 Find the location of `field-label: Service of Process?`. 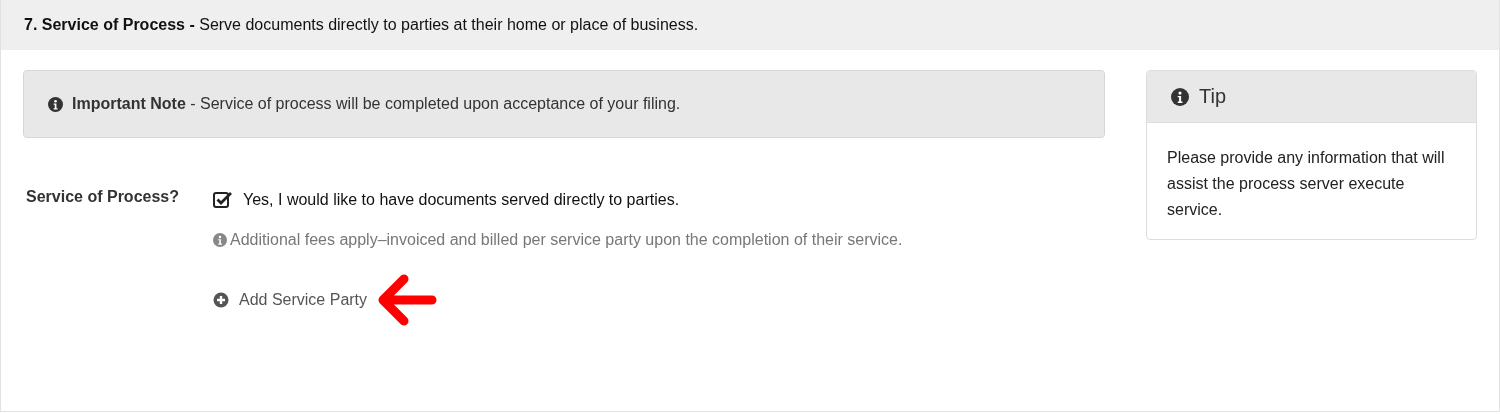

field-label: Service of Process? is located at coordinates (102, 197).